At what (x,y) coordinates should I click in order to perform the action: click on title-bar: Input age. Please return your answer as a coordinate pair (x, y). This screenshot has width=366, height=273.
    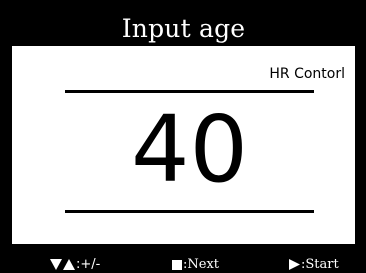
    Looking at the image, I should click on (183, 29).